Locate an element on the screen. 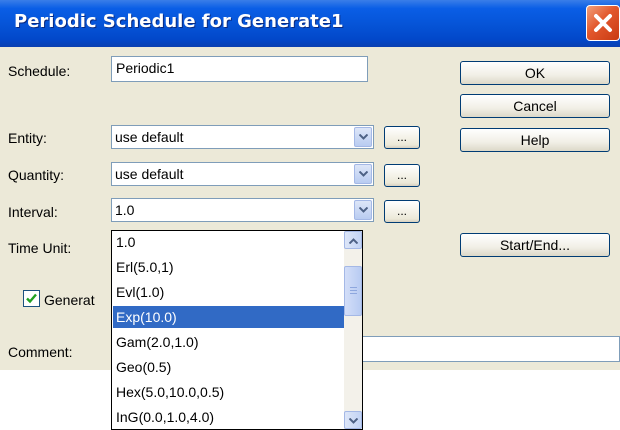  dropdown-item: Erl(5.0,1) is located at coordinates (228, 267).